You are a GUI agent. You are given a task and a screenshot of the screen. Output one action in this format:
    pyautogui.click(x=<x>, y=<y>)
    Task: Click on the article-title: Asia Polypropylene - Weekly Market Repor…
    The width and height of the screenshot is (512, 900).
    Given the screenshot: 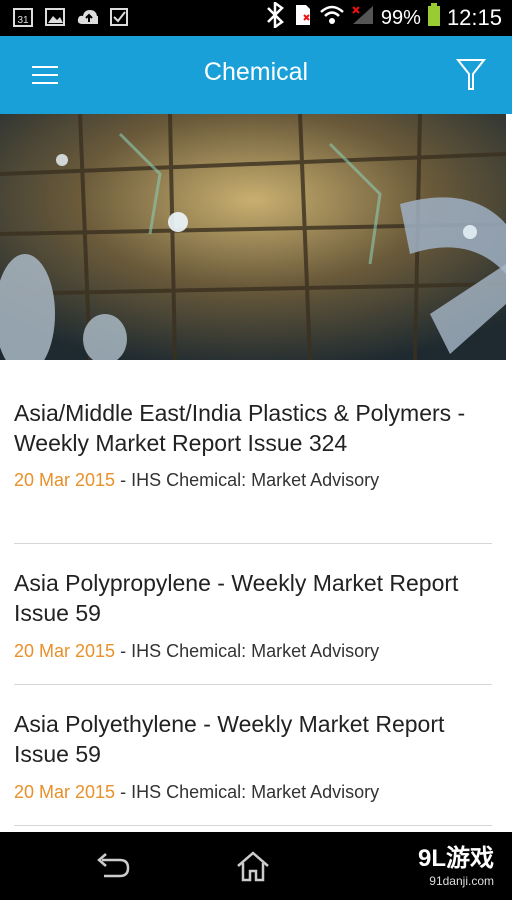 What is the action you would take?
    pyautogui.click(x=236, y=598)
    